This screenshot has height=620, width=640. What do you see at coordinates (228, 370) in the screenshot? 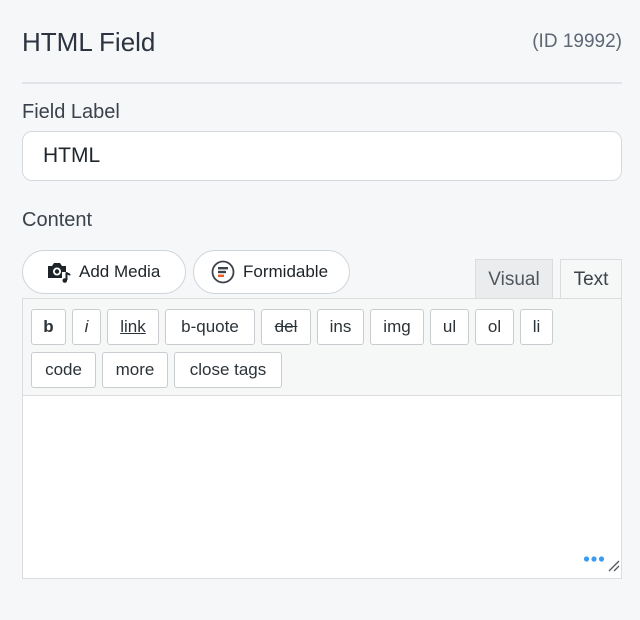
I see `qt-close-tags-button: close tags` at bounding box center [228, 370].